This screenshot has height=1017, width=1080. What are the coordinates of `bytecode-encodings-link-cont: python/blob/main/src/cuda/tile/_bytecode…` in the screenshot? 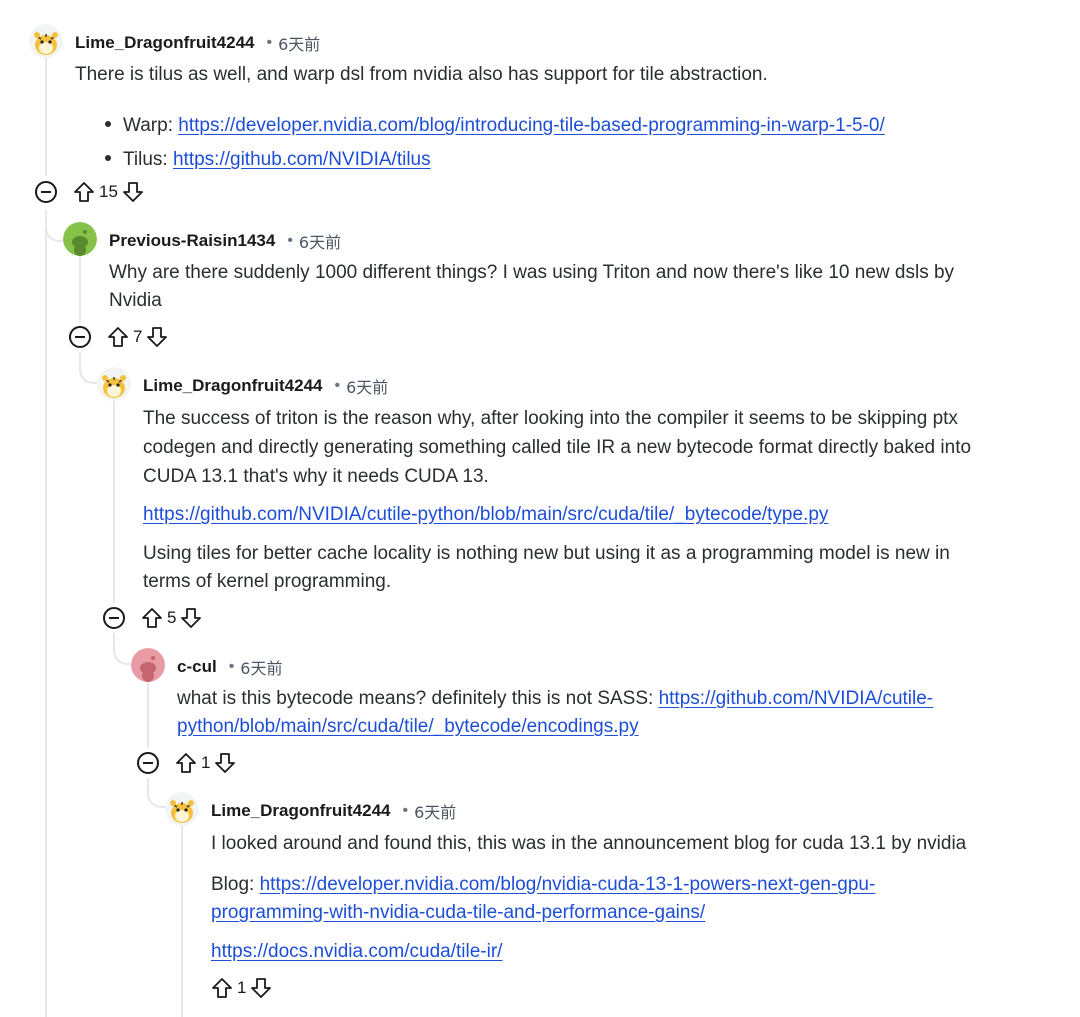 It's located at (408, 726).